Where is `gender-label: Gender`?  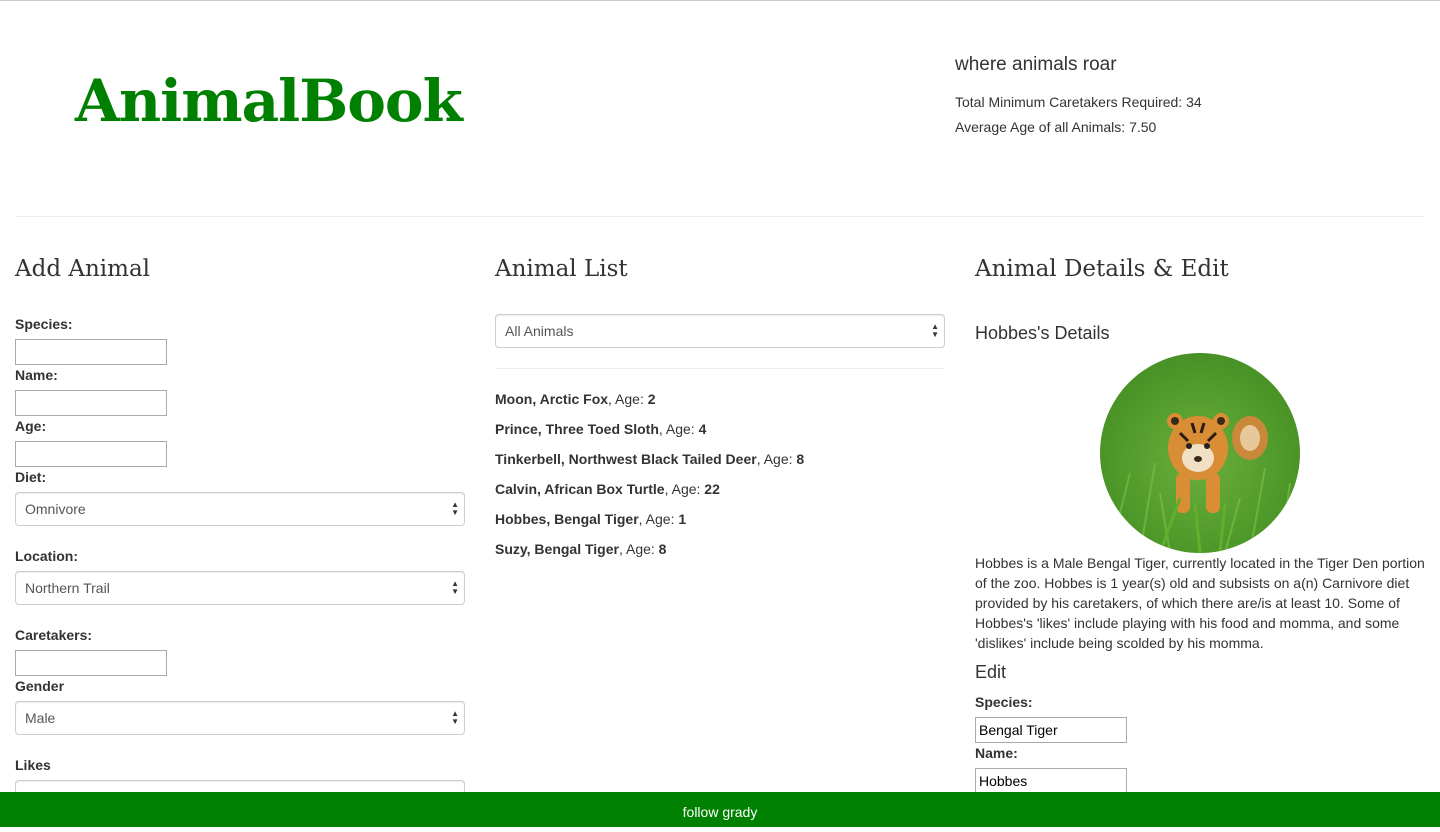
gender-label: Gender is located at coordinates (40, 686).